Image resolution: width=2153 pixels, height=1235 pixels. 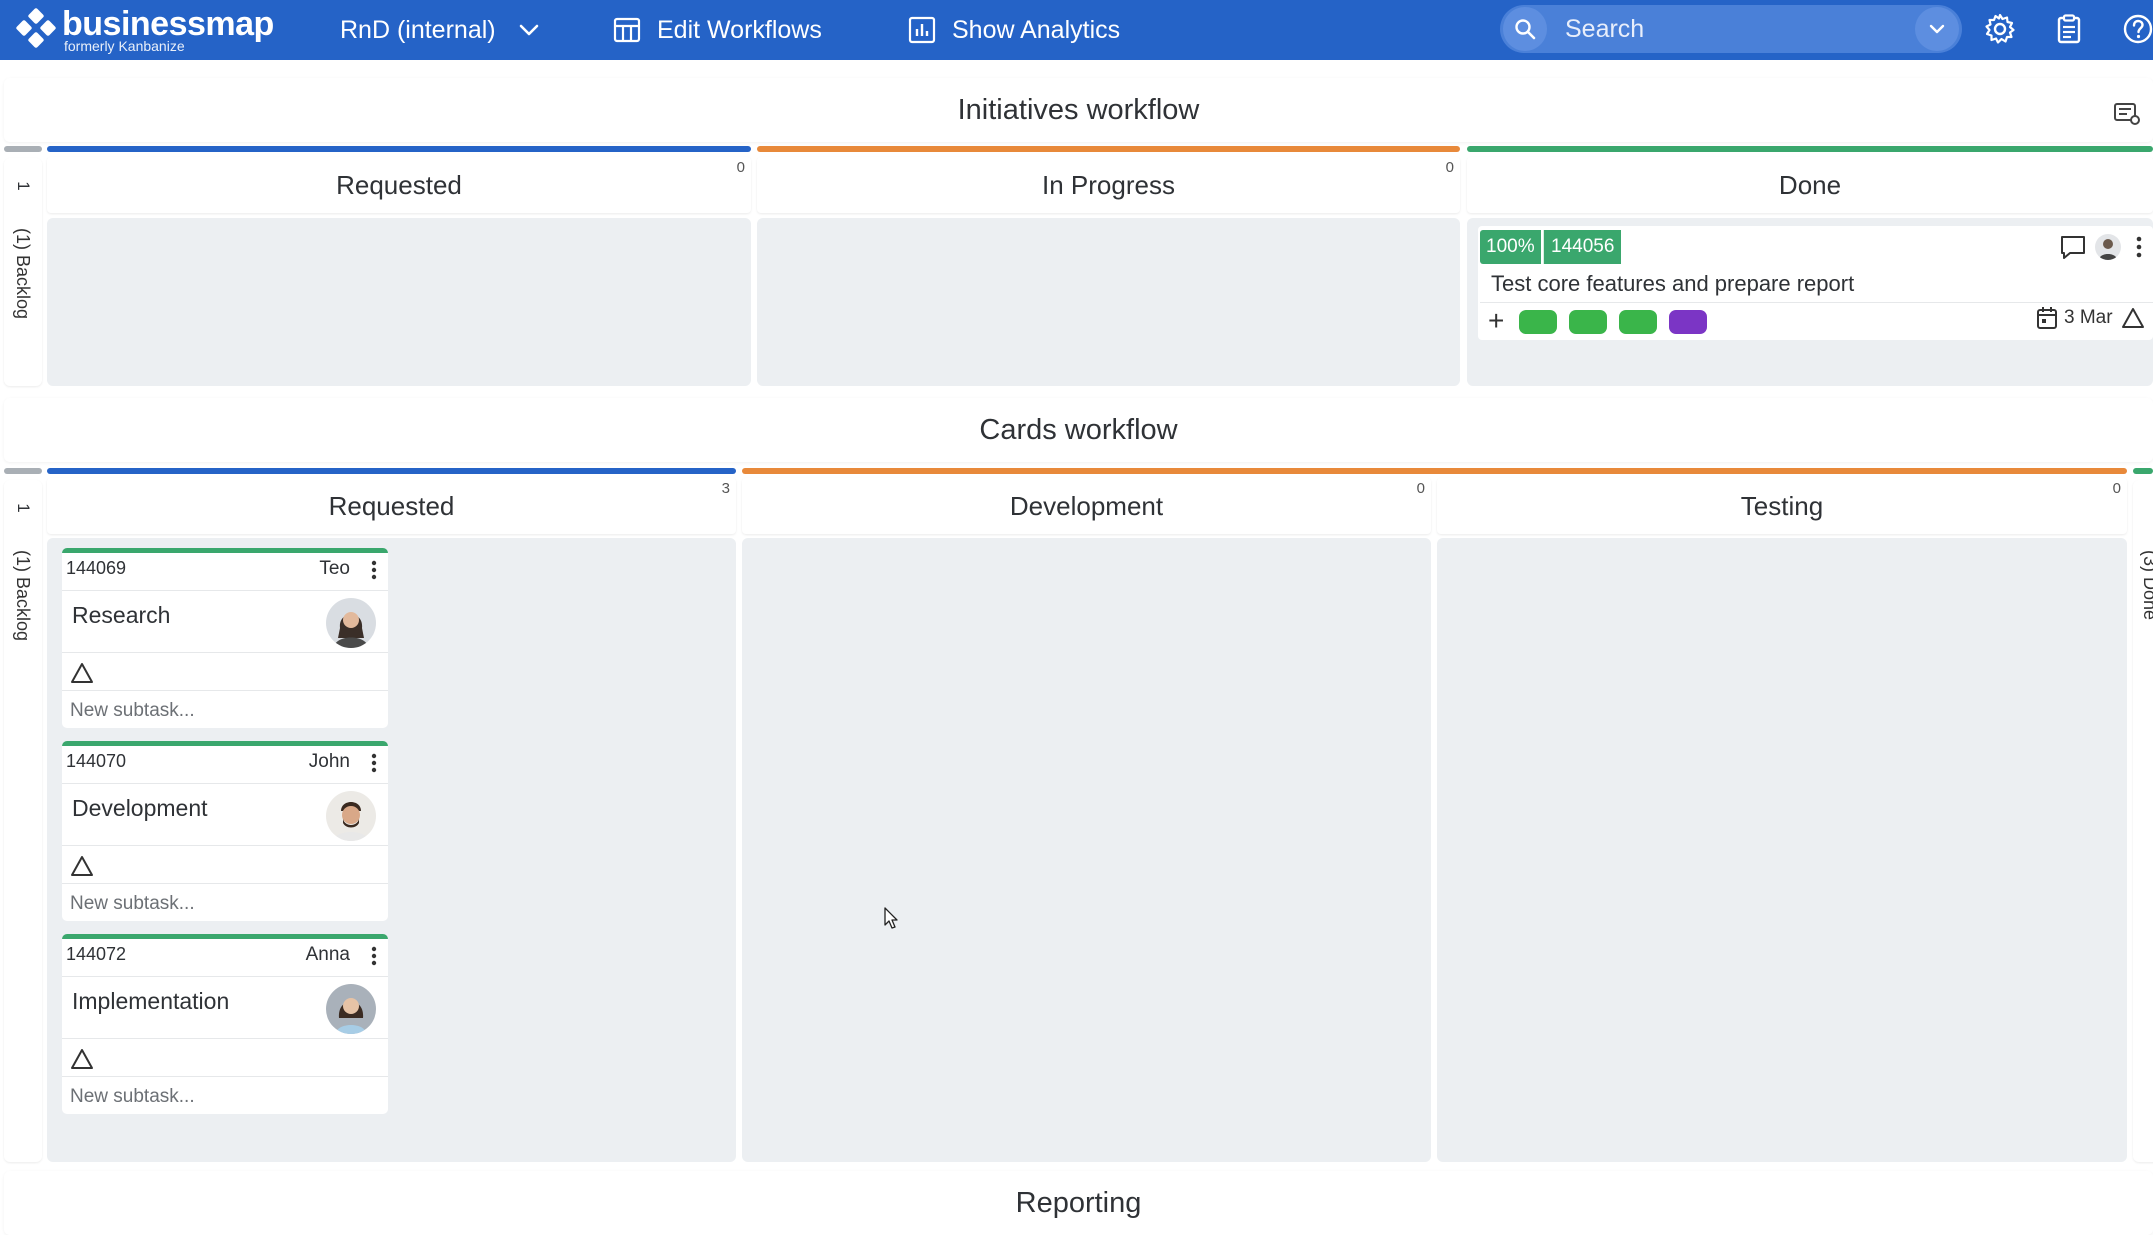 I want to click on reporting-section-title: Reporting, so click(x=1078, y=1203).